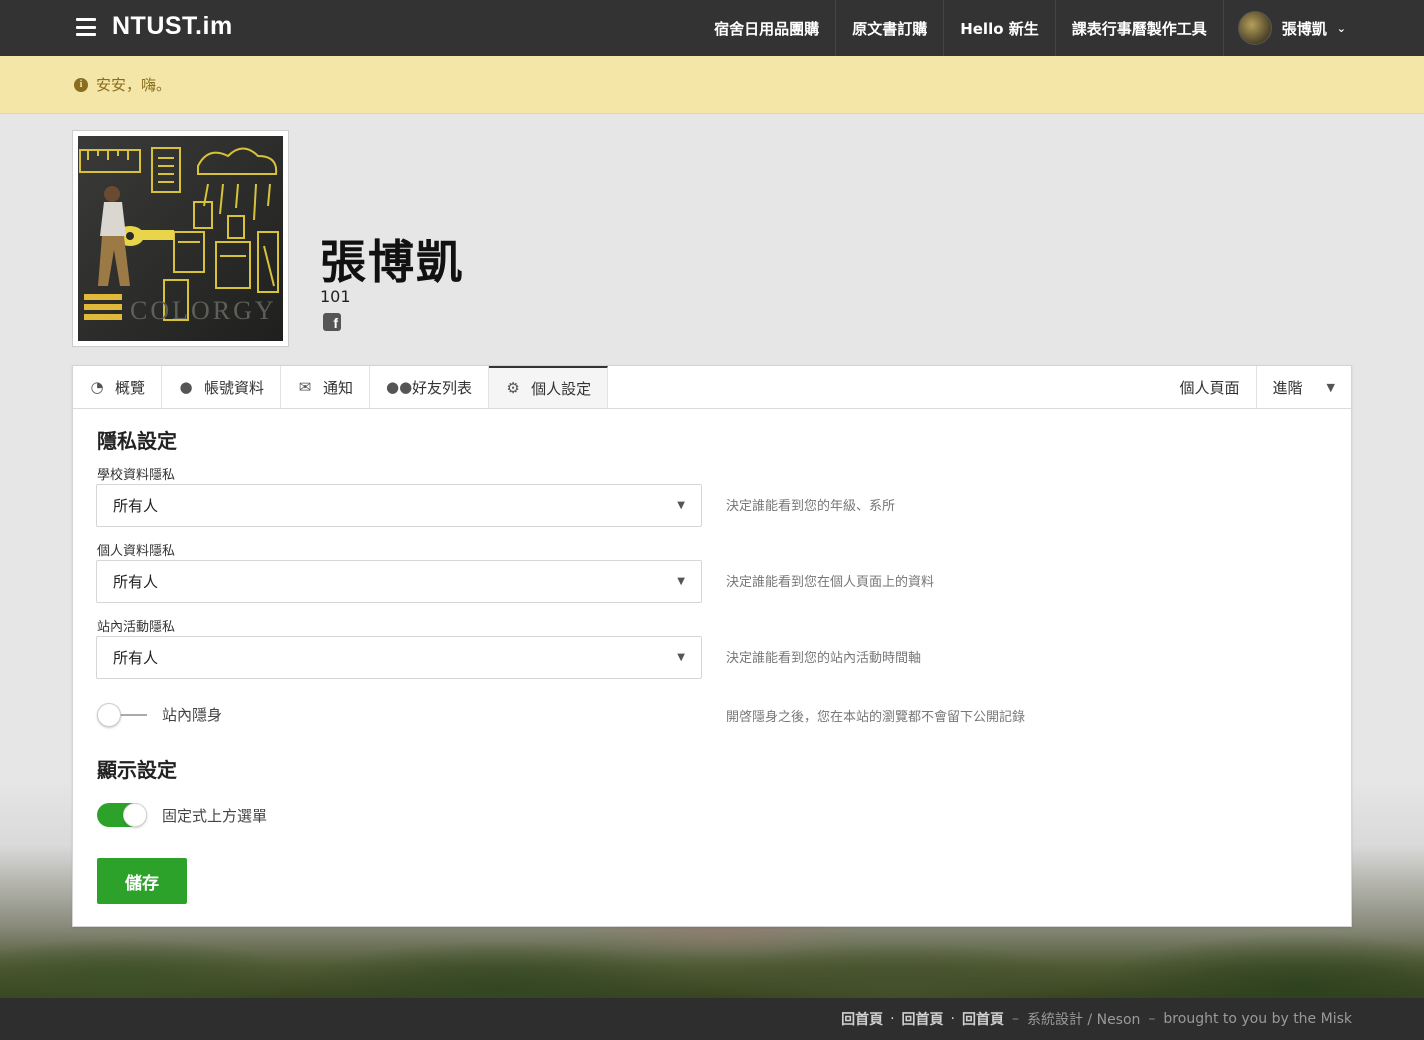 The height and width of the screenshot is (1040, 1424). Describe the element at coordinates (136, 475) in the screenshot. I see `school-privacy-label: 學校資料隱私` at that location.